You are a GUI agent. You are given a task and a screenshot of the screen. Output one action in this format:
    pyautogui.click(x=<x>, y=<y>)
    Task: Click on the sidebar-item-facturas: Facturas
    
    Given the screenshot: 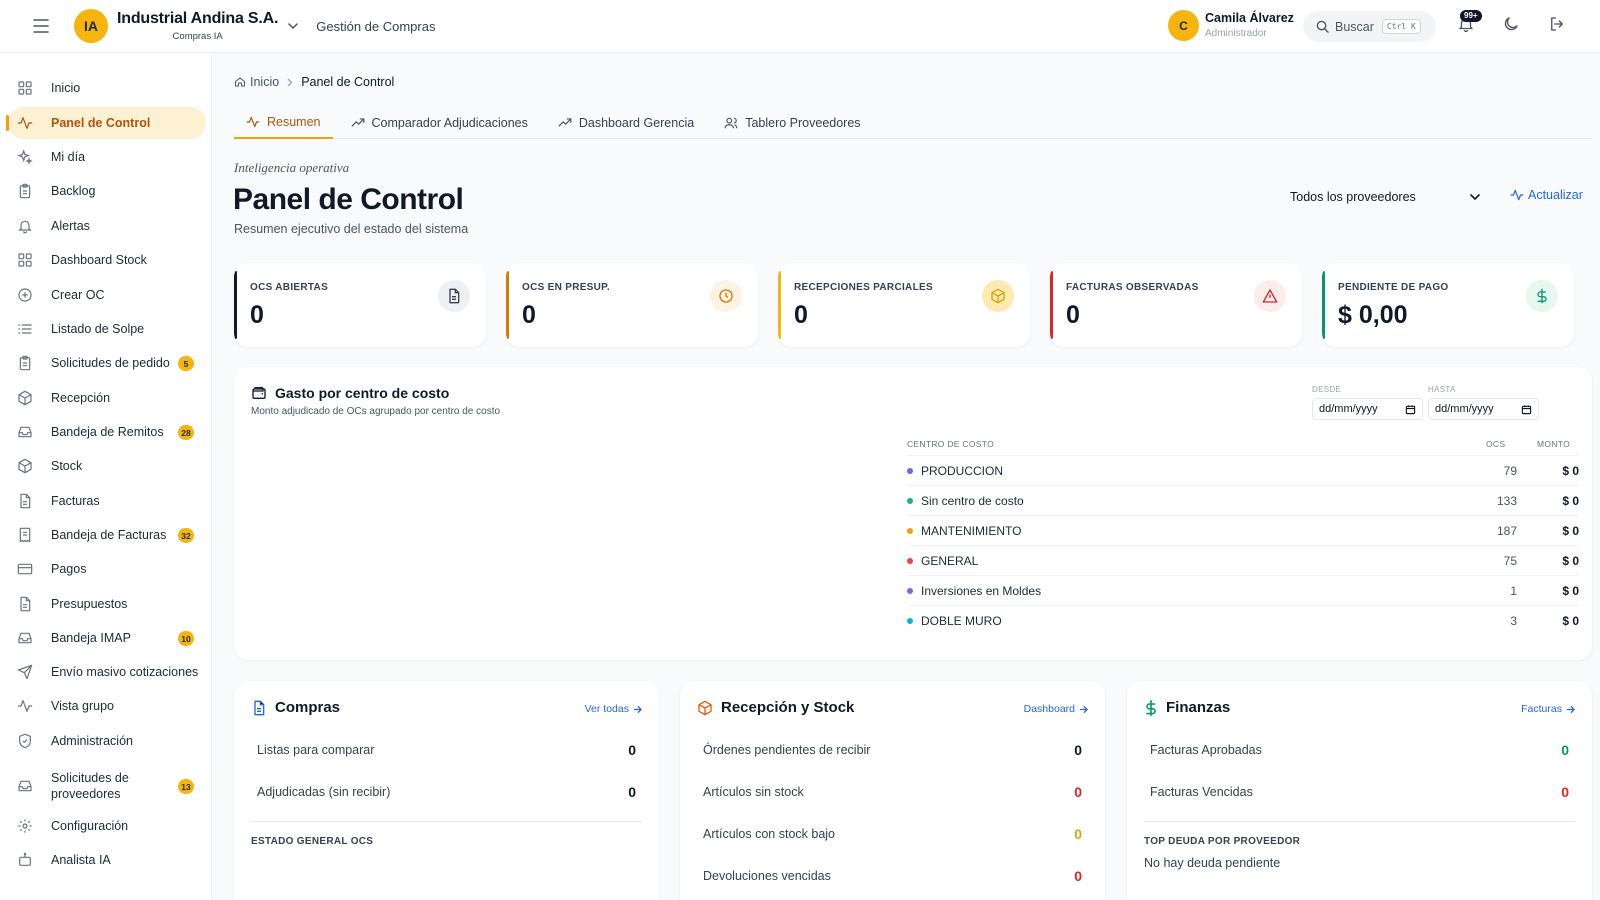 What is the action you would take?
    pyautogui.click(x=107, y=501)
    